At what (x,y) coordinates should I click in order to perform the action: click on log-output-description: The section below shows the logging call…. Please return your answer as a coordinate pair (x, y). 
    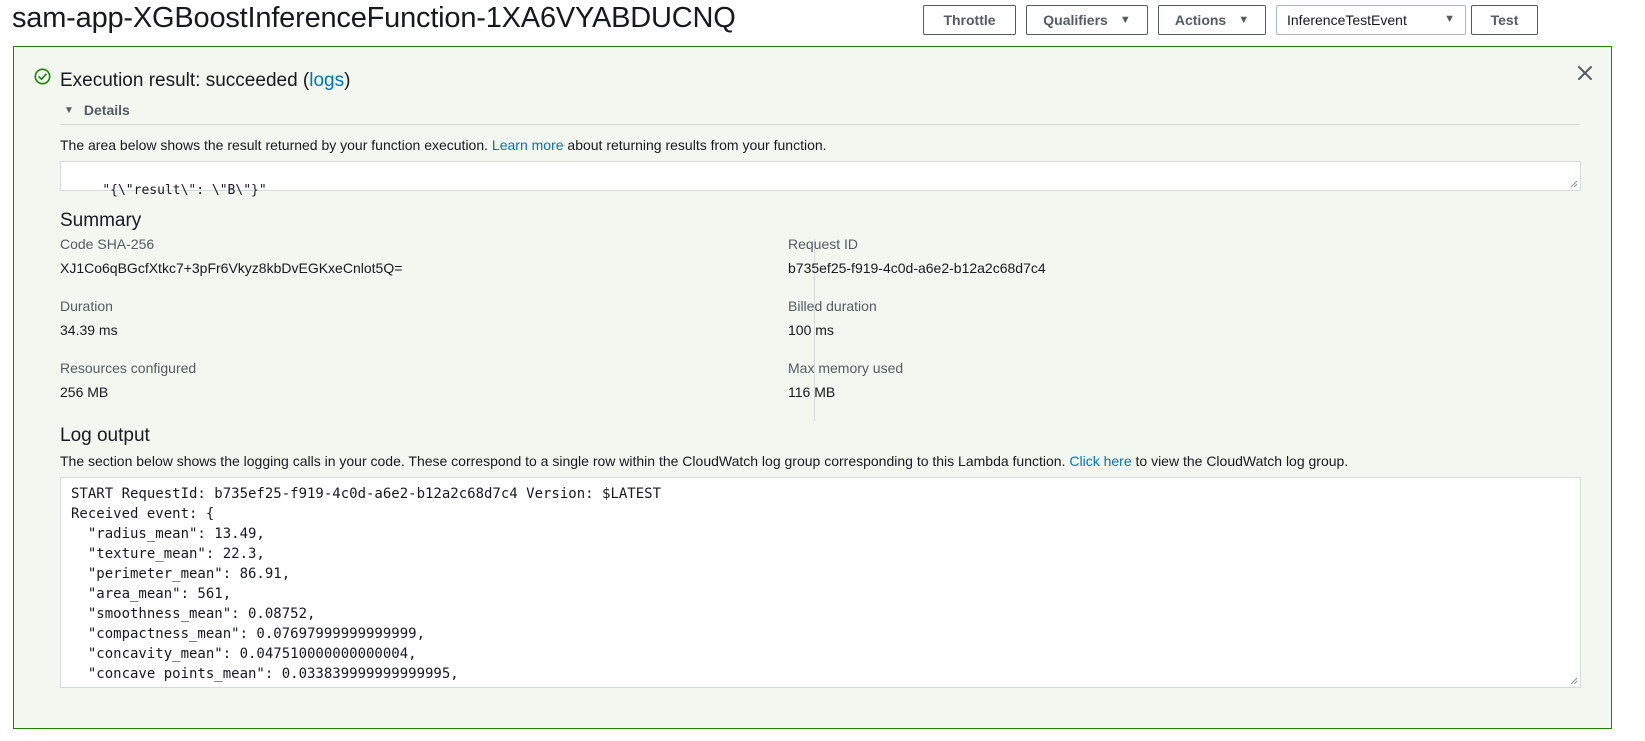
    Looking at the image, I should click on (704, 461).